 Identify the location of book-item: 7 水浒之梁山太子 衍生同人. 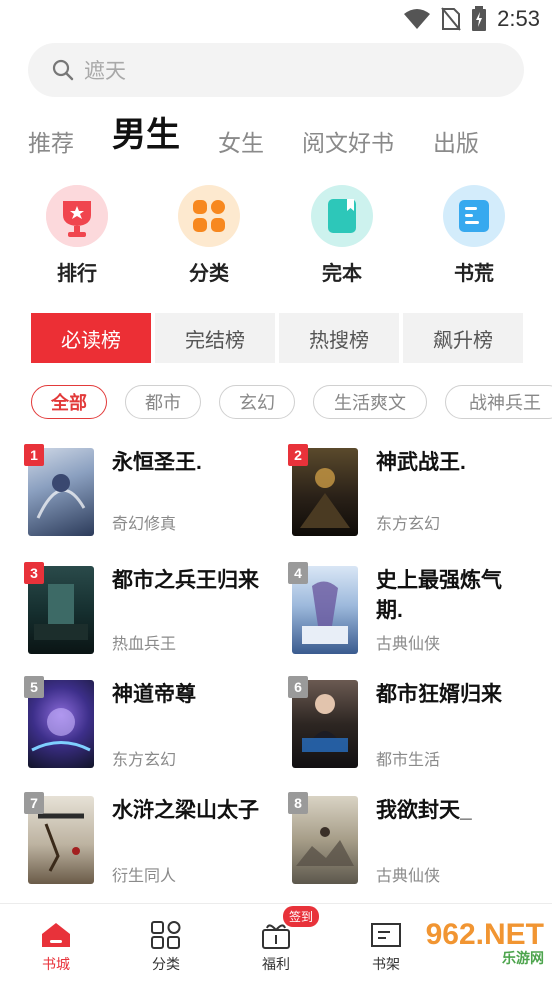
(151, 844).